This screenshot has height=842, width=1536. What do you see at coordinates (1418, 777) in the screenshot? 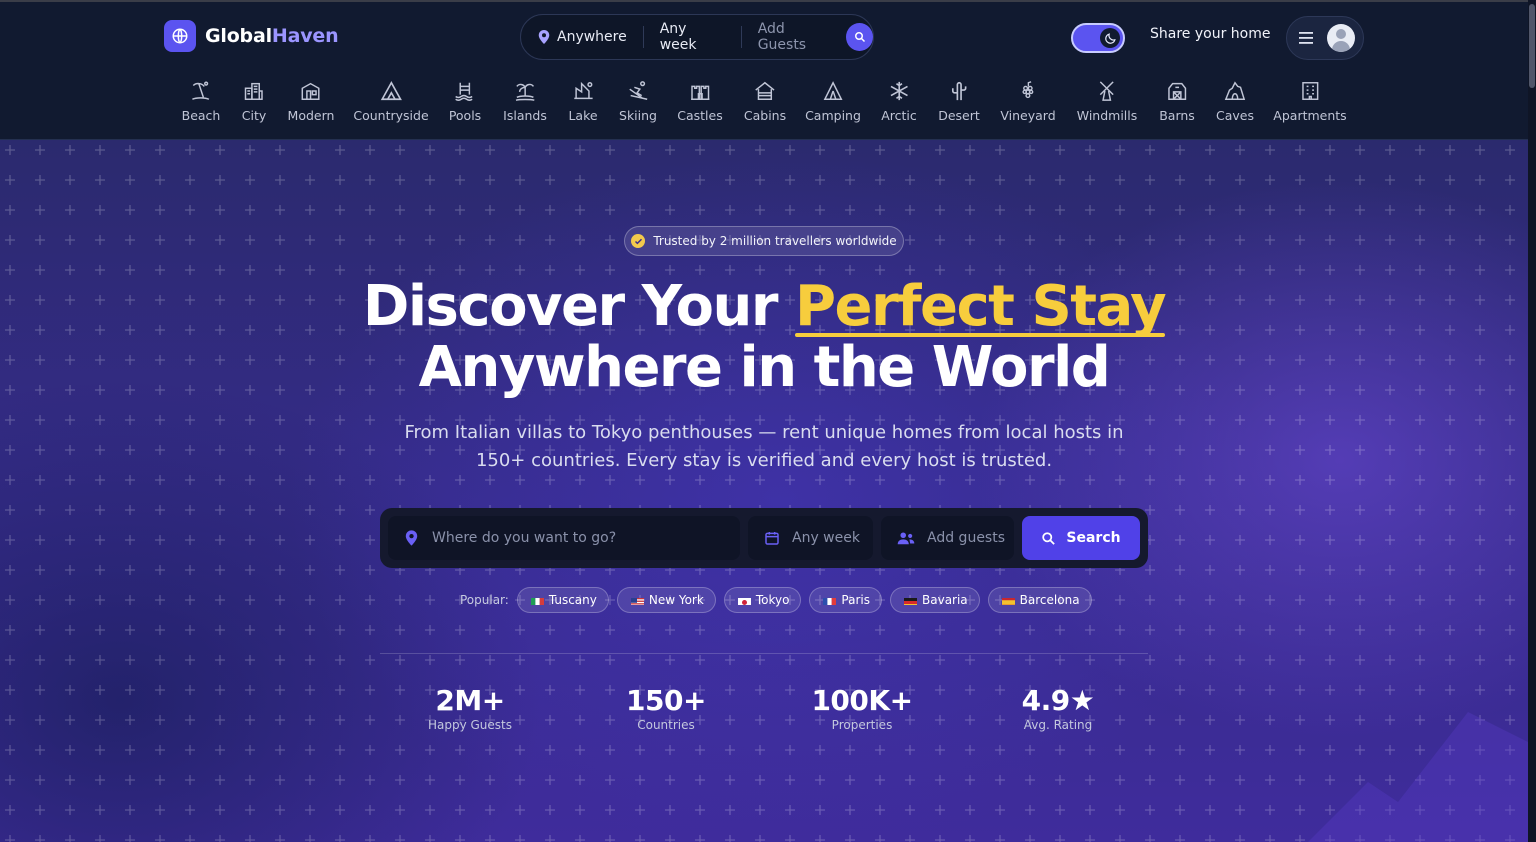
I see `mountain-silhouette` at bounding box center [1418, 777].